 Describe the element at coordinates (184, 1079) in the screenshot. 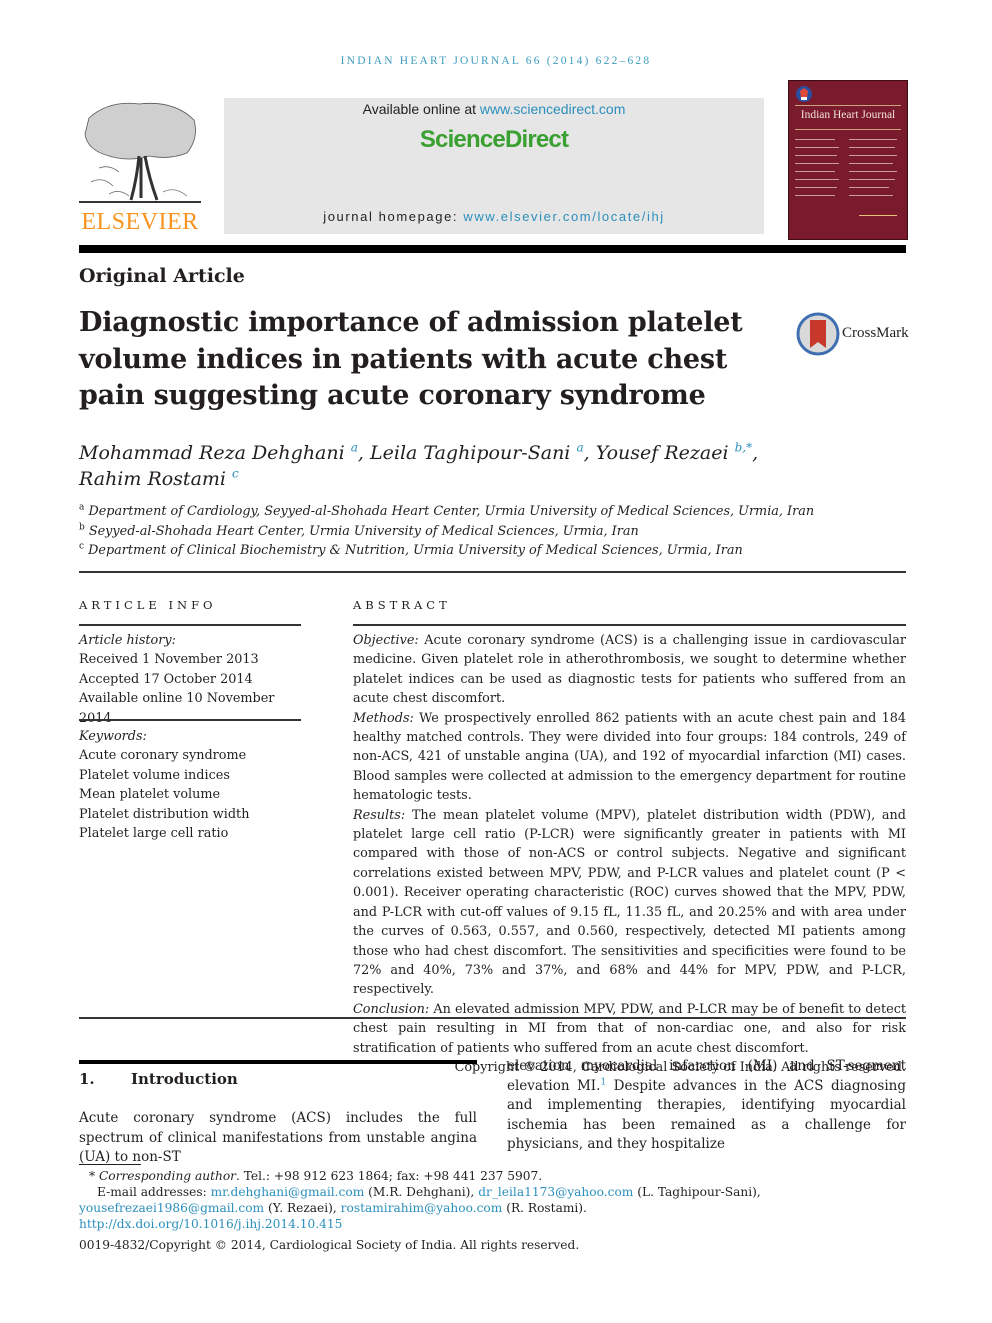

I see `section-title: Introduction` at that location.